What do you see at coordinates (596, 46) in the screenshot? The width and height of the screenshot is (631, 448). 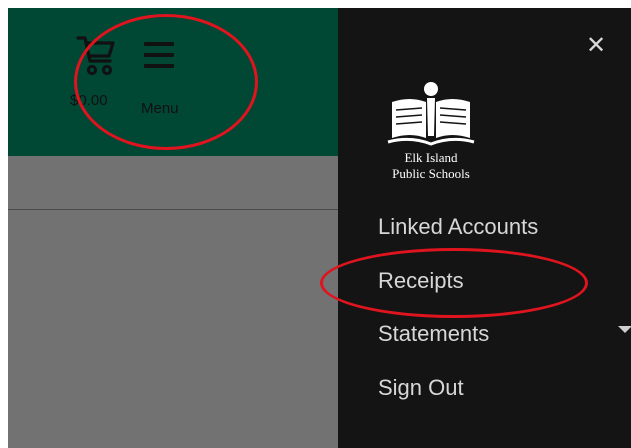 I see `close-icon: ✕` at bounding box center [596, 46].